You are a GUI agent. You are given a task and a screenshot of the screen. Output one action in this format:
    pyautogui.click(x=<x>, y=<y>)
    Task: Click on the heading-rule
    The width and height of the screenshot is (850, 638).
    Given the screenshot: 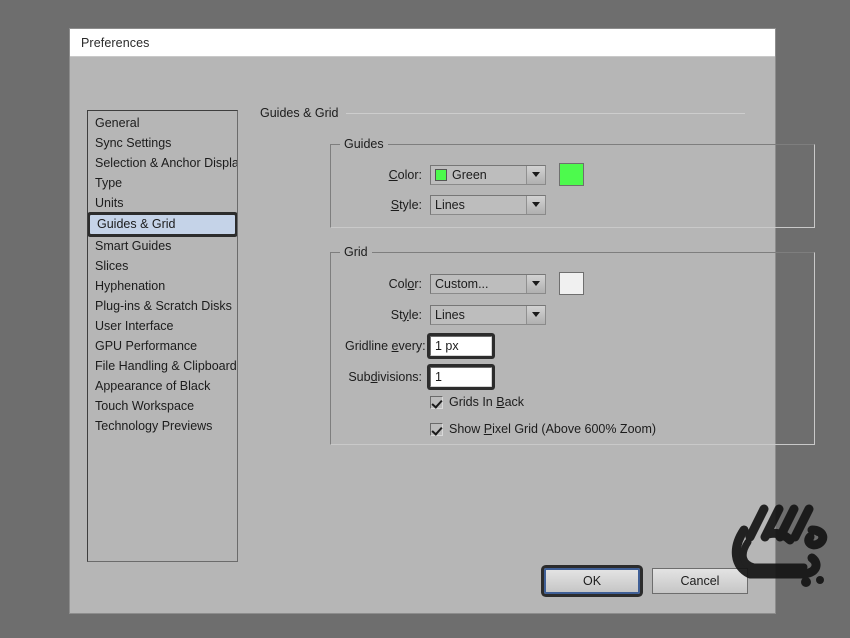 What is the action you would take?
    pyautogui.click(x=545, y=113)
    